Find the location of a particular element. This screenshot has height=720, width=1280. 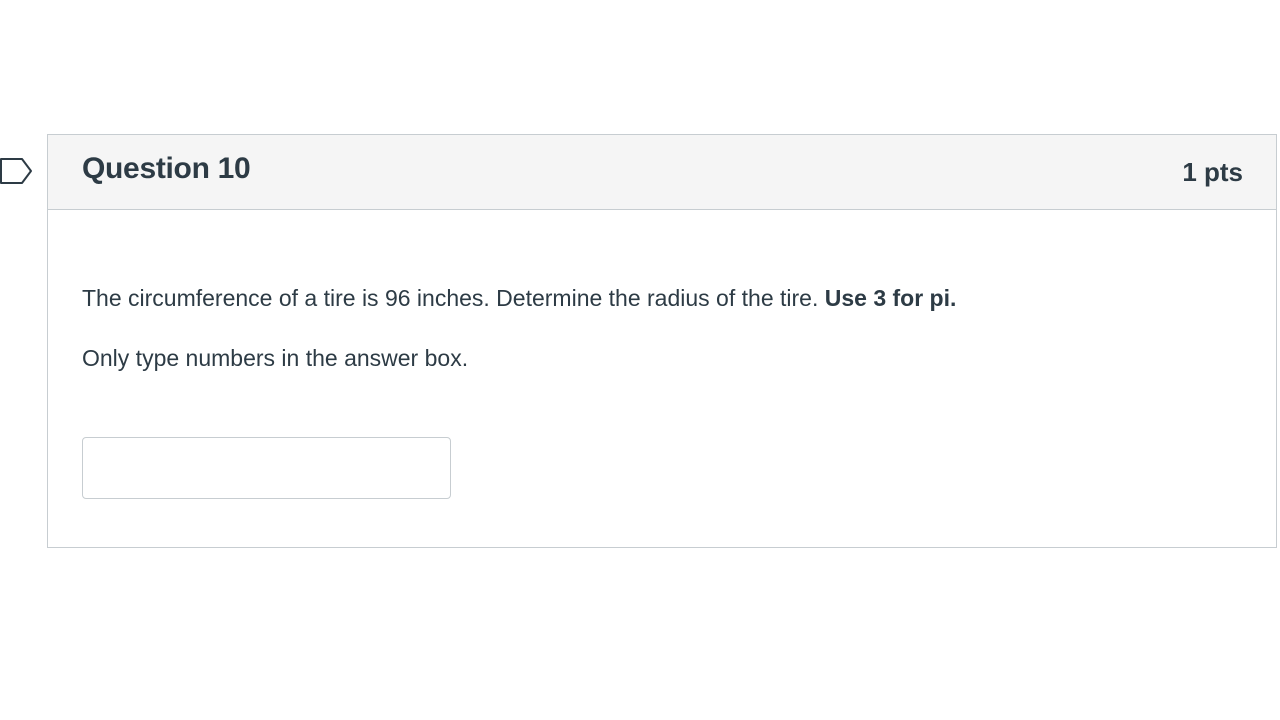

question-title: Question 10 is located at coordinates (166, 168).